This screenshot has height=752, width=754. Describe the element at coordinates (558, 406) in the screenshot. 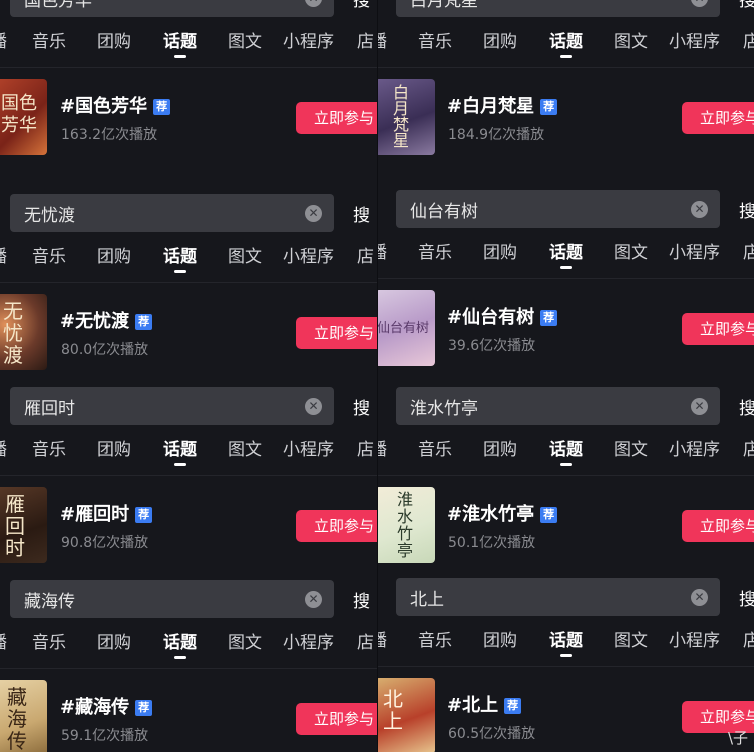

I see `search-input: 淮水竹亭 ✕` at that location.